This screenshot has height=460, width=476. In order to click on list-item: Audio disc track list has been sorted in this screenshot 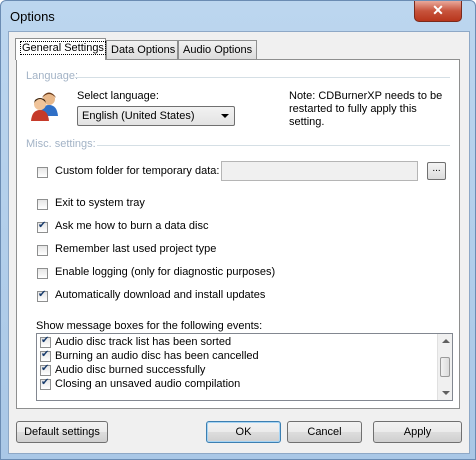, I will do `click(135, 342)`.